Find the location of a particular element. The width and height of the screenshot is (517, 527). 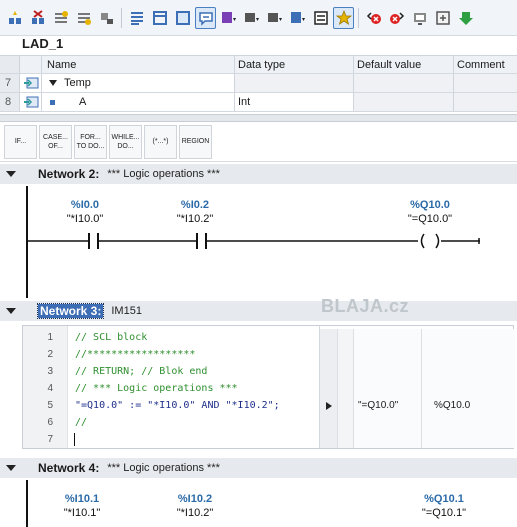

next-error-icon is located at coordinates (396, 18).